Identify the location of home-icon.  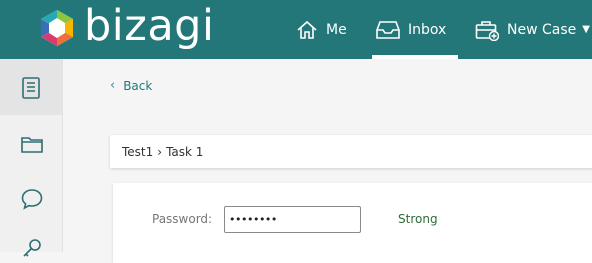
(307, 29).